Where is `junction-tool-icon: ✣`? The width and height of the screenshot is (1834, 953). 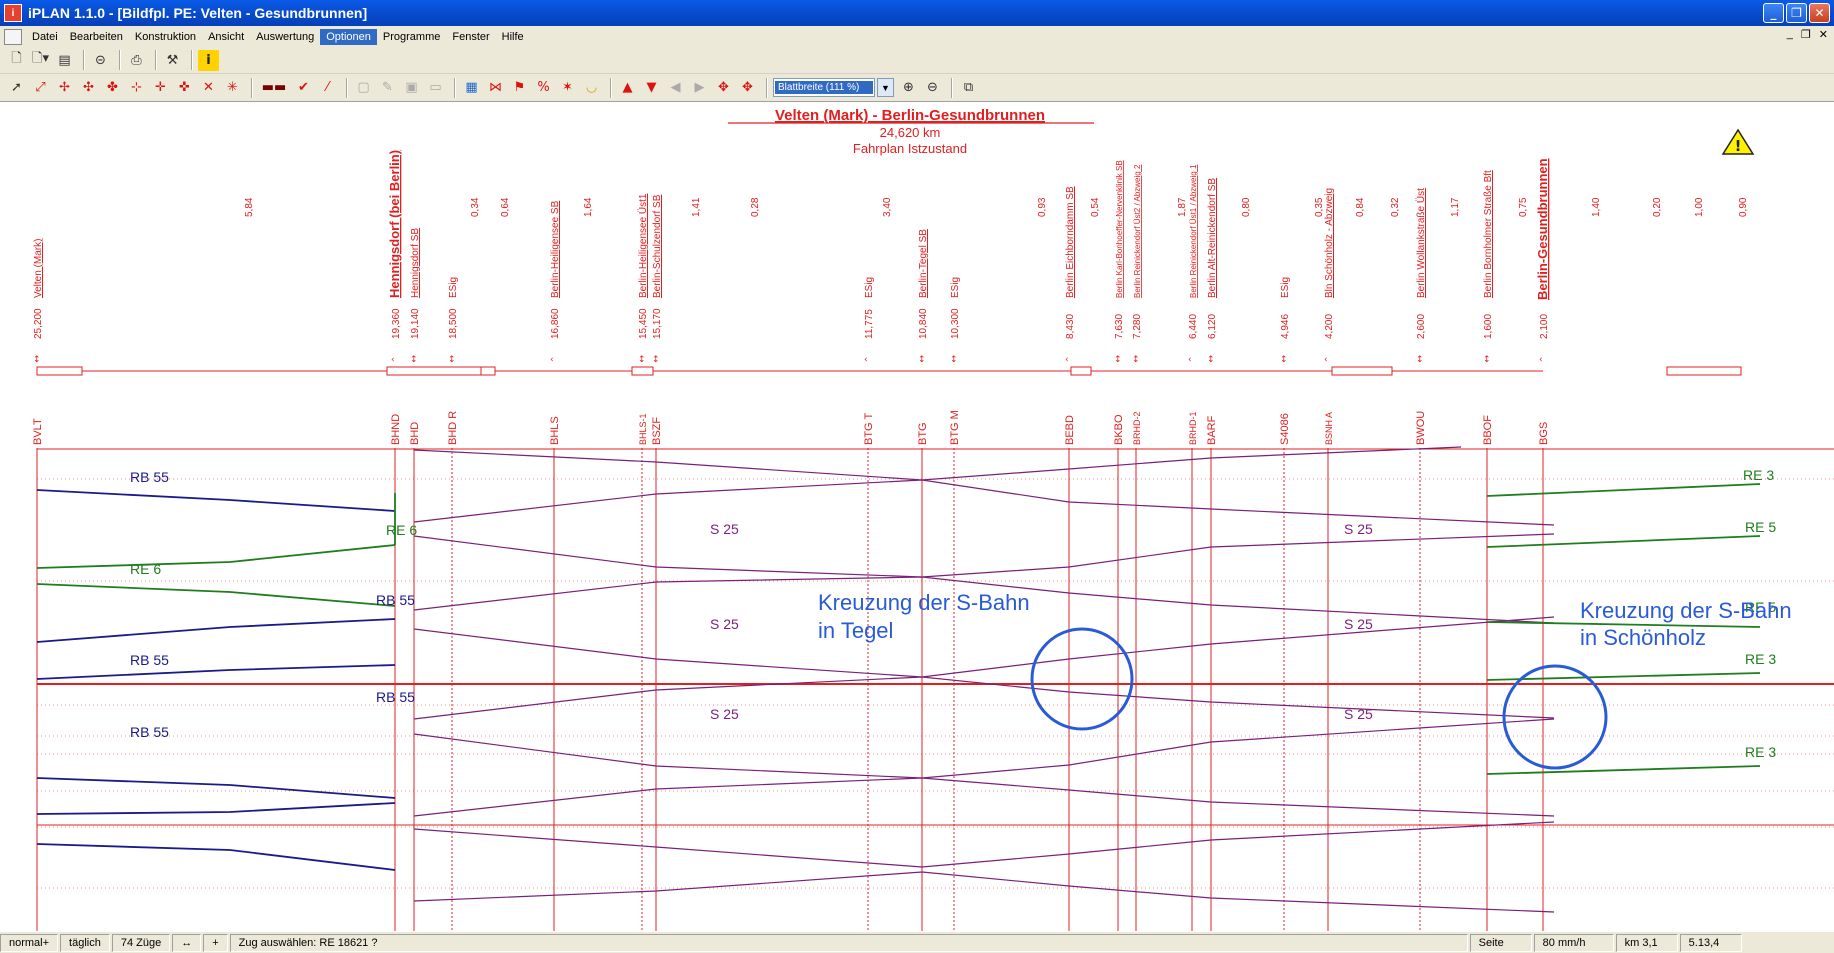
junction-tool-icon: ✣ is located at coordinates (88, 87).